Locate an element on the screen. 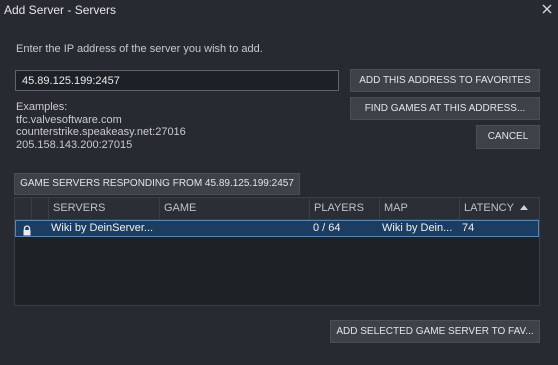  table-header: SERVERS GAME PLAYERS MAP LATENCY is located at coordinates (277, 209).